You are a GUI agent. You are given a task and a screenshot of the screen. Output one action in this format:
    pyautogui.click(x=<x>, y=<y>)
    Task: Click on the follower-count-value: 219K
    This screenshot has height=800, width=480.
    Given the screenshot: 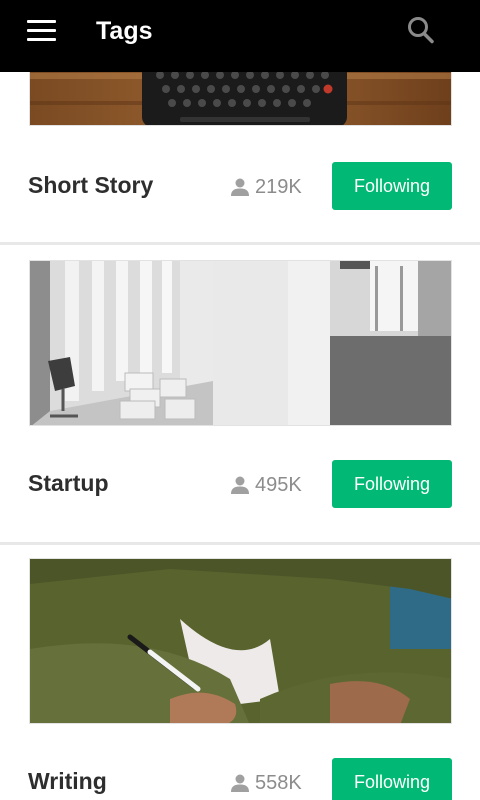 What is the action you would take?
    pyautogui.click(x=278, y=186)
    